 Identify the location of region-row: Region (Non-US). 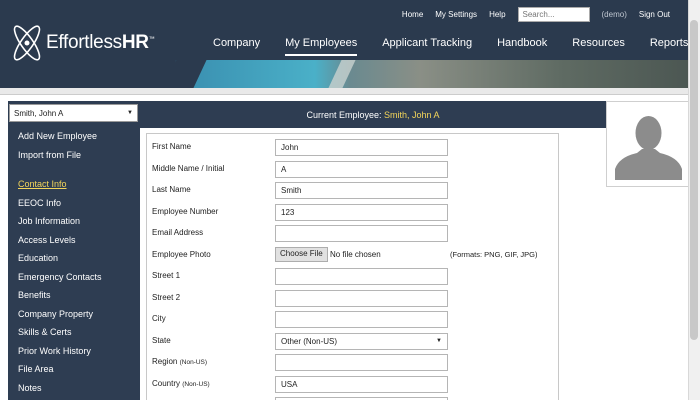
(347, 362).